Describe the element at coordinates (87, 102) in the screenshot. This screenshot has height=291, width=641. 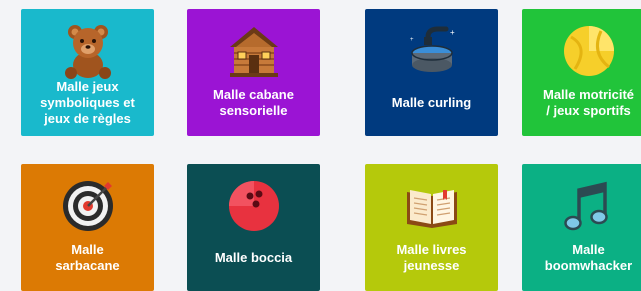
I see `tile-label: Malle jeux symboliques et jeux de règles` at that location.